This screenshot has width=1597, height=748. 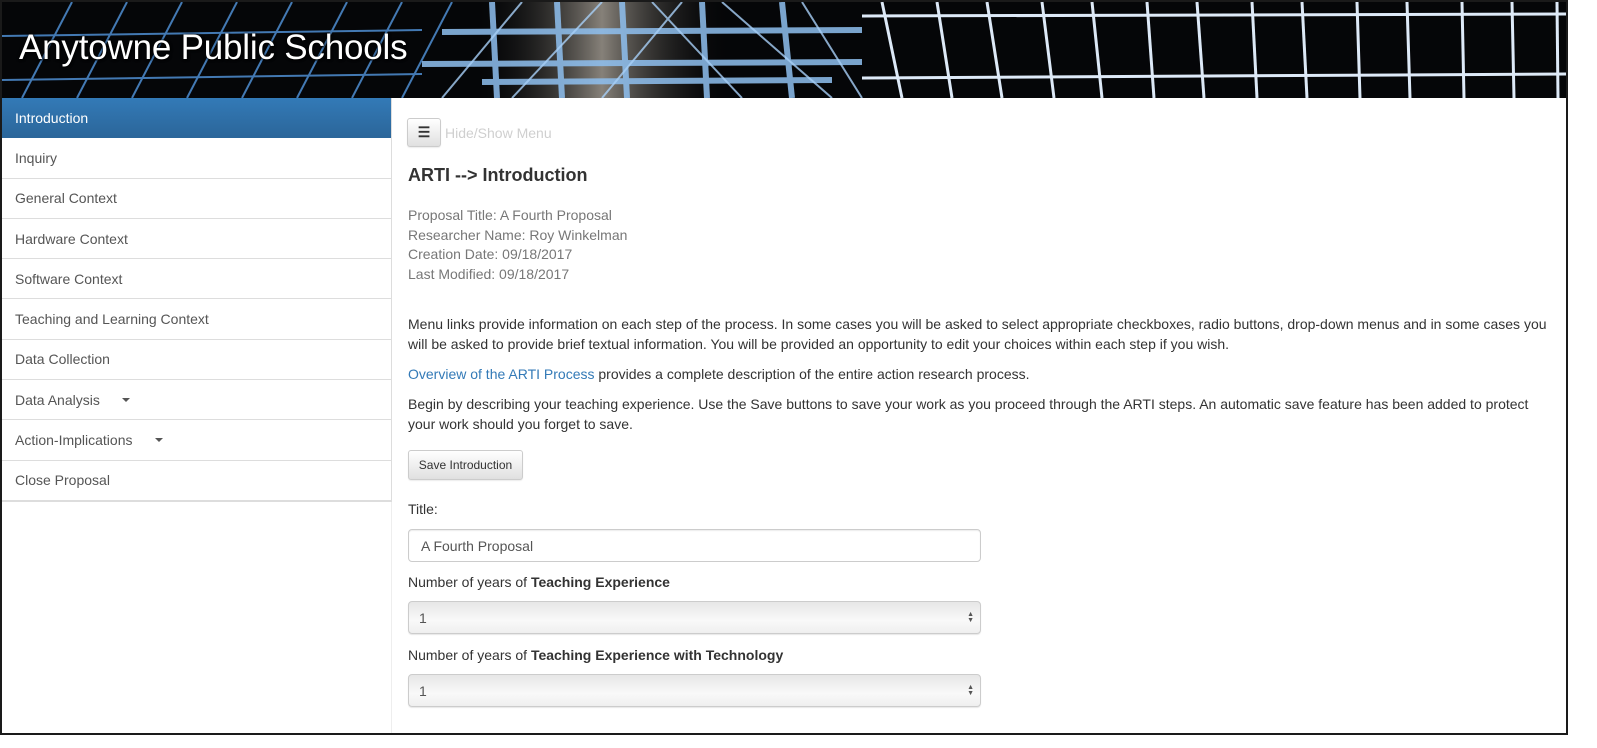 I want to click on tech-experience-value: 1, so click(x=423, y=690).